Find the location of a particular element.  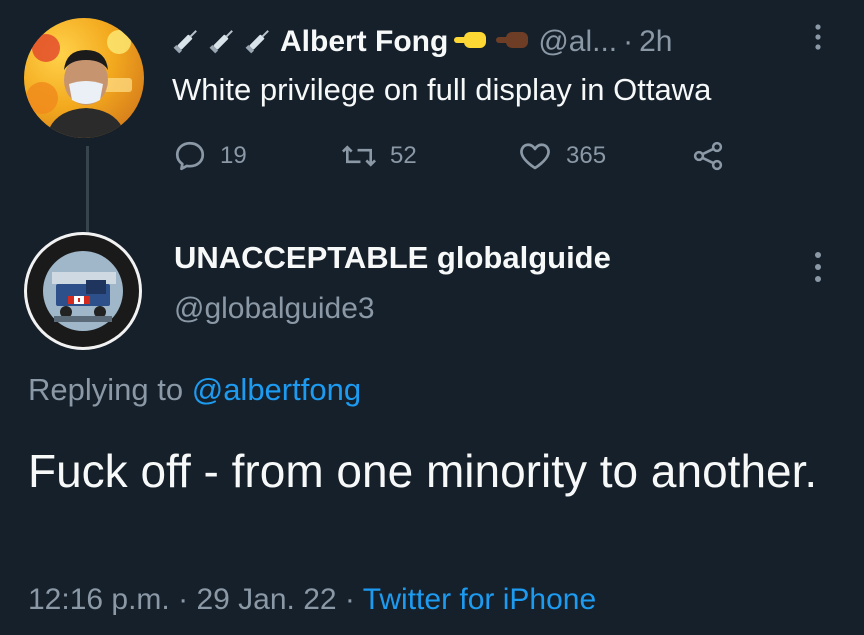

replying-to-handle-link: @albertfong is located at coordinates (276, 389).